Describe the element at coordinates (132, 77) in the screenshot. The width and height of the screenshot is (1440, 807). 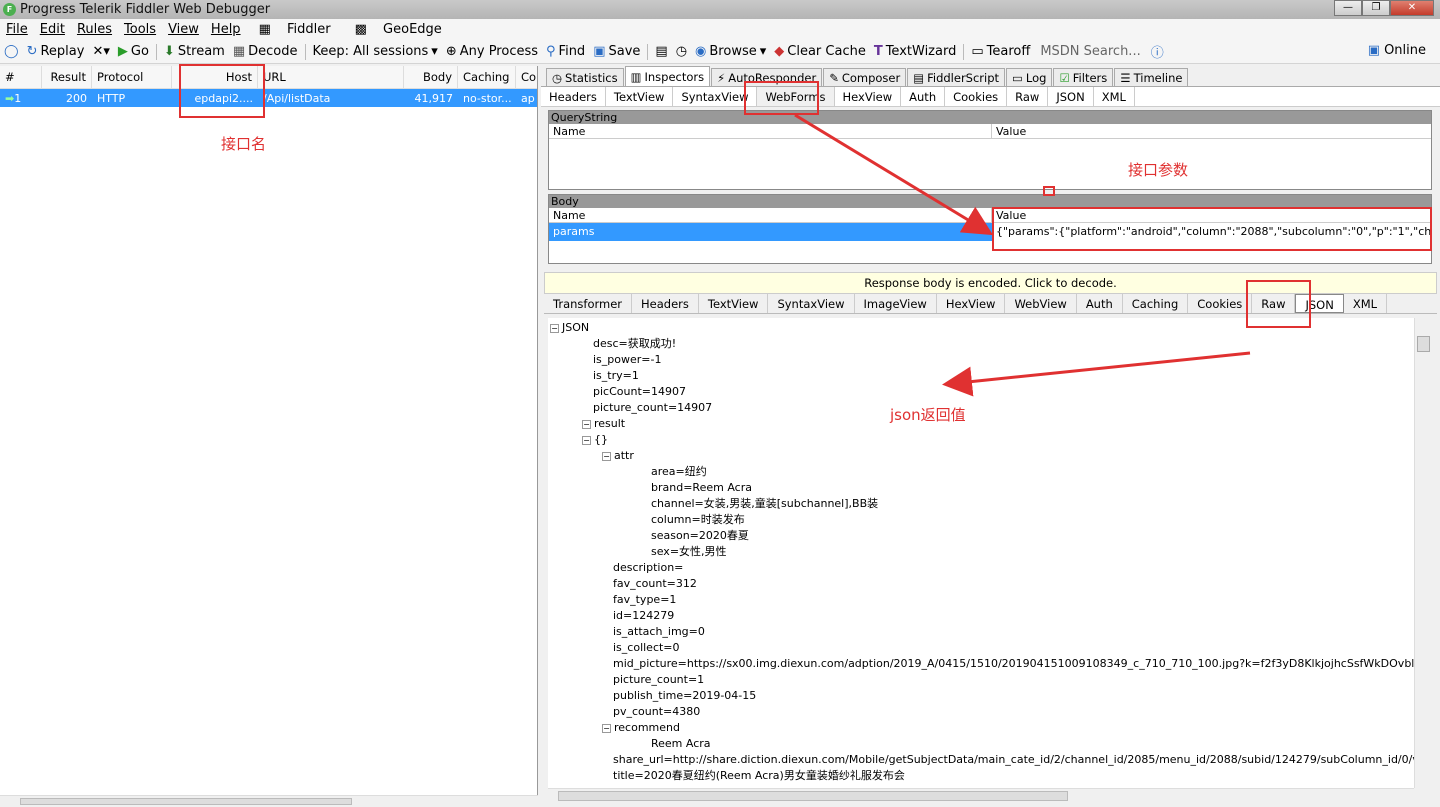
I see `col-protocol: Protocol` at that location.